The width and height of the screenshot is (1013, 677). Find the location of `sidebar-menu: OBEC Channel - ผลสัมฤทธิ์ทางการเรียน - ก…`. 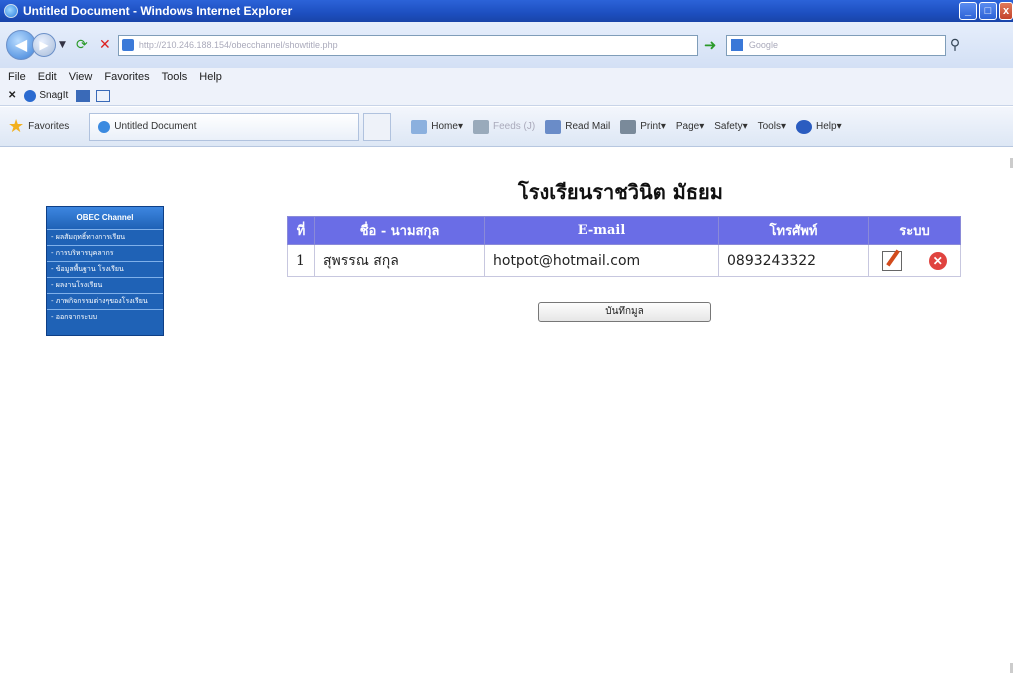

sidebar-menu: OBEC Channel - ผลสัมฤทธิ์ทางการเรียน - ก… is located at coordinates (105, 271).